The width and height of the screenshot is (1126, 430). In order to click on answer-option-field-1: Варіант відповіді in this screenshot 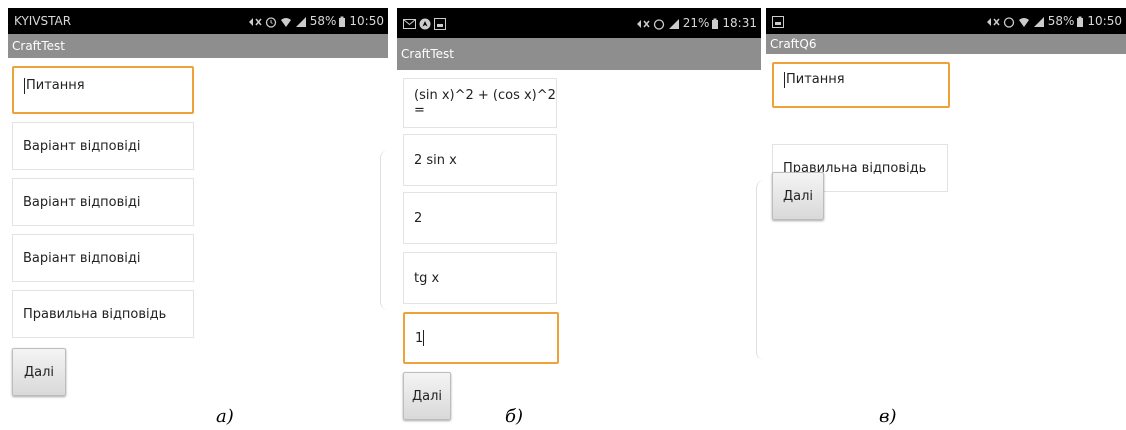, I will do `click(103, 146)`.